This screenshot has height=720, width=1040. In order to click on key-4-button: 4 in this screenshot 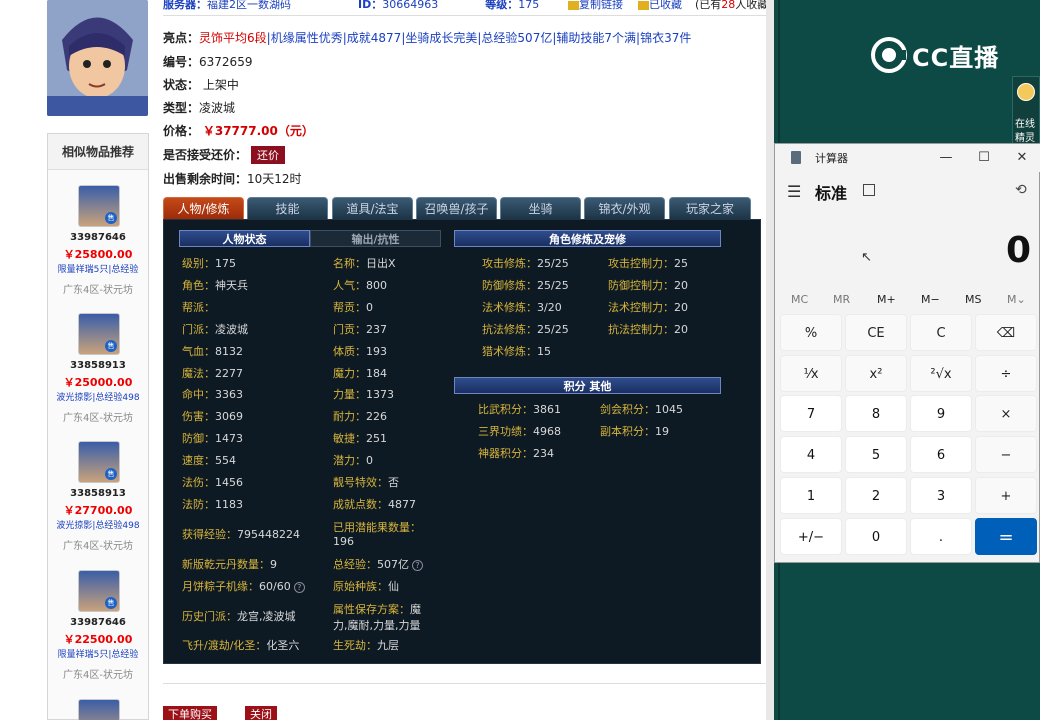, I will do `click(811, 454)`.